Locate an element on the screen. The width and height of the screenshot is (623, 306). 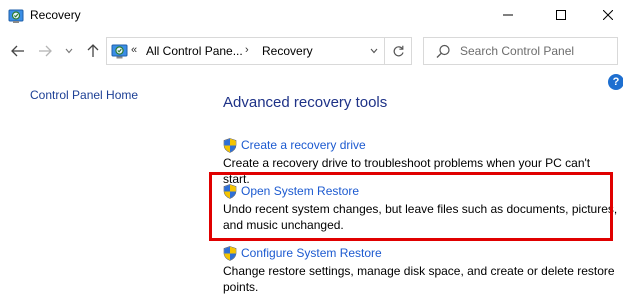
breadcrumb-overflow: « is located at coordinates (134, 50).